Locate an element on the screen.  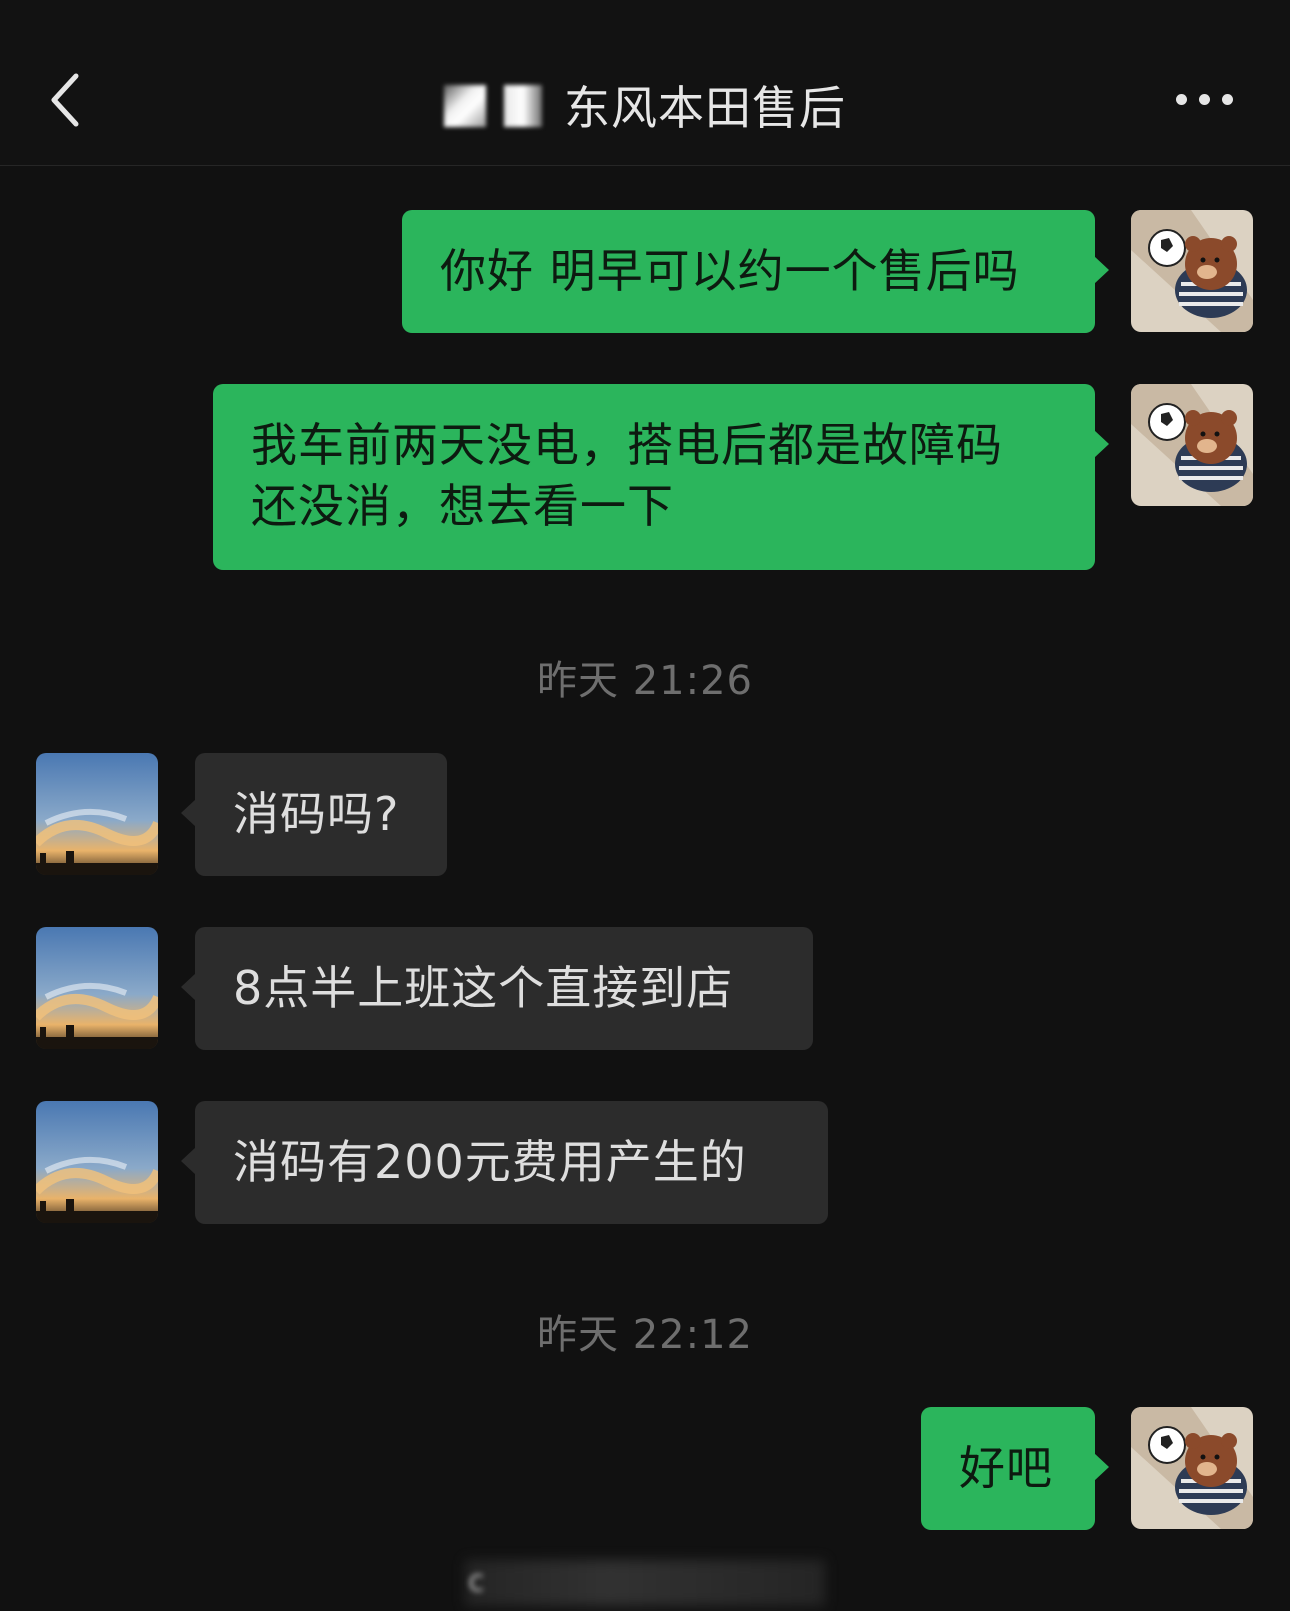
obscured-footer-text: c is located at coordinates (476, 1581).